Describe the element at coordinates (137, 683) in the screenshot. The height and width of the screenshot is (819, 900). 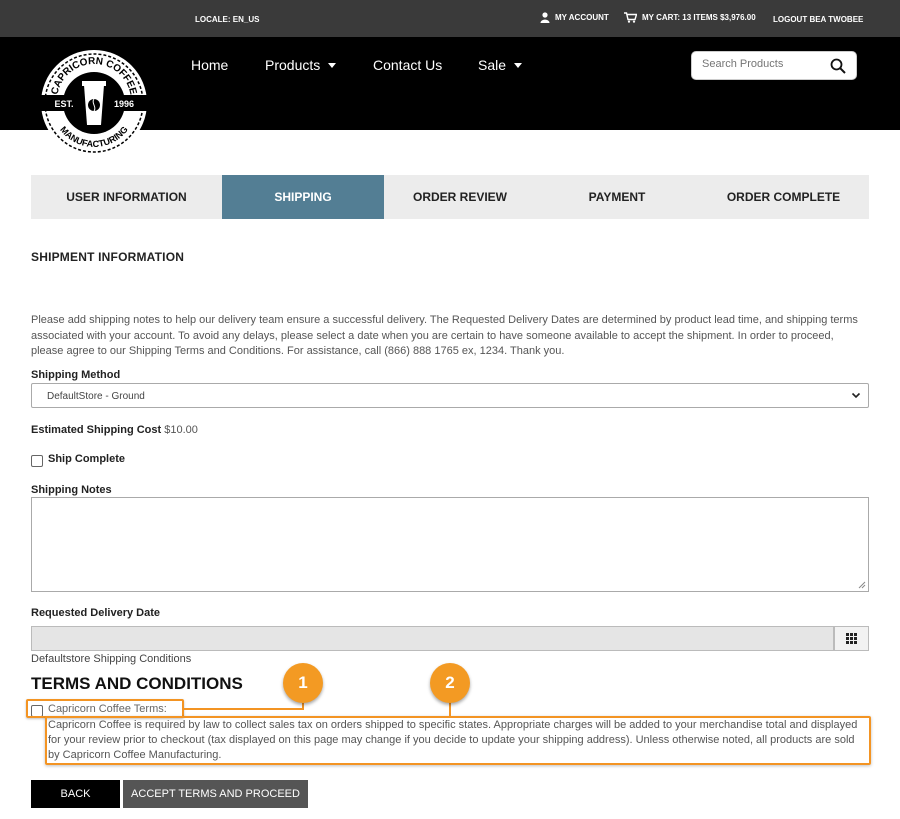
I see `terms-heading: TERMS AND CONDITIONS` at that location.